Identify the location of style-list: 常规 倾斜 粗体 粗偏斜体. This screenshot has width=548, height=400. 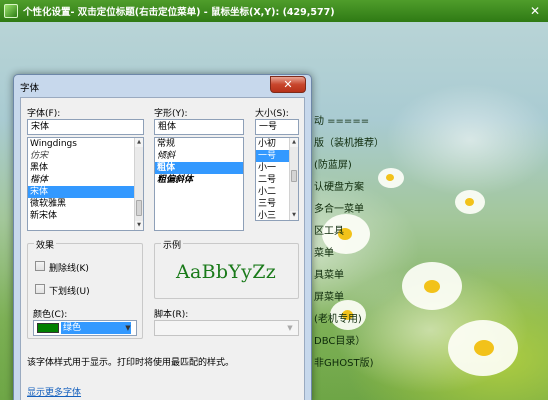
(199, 184).